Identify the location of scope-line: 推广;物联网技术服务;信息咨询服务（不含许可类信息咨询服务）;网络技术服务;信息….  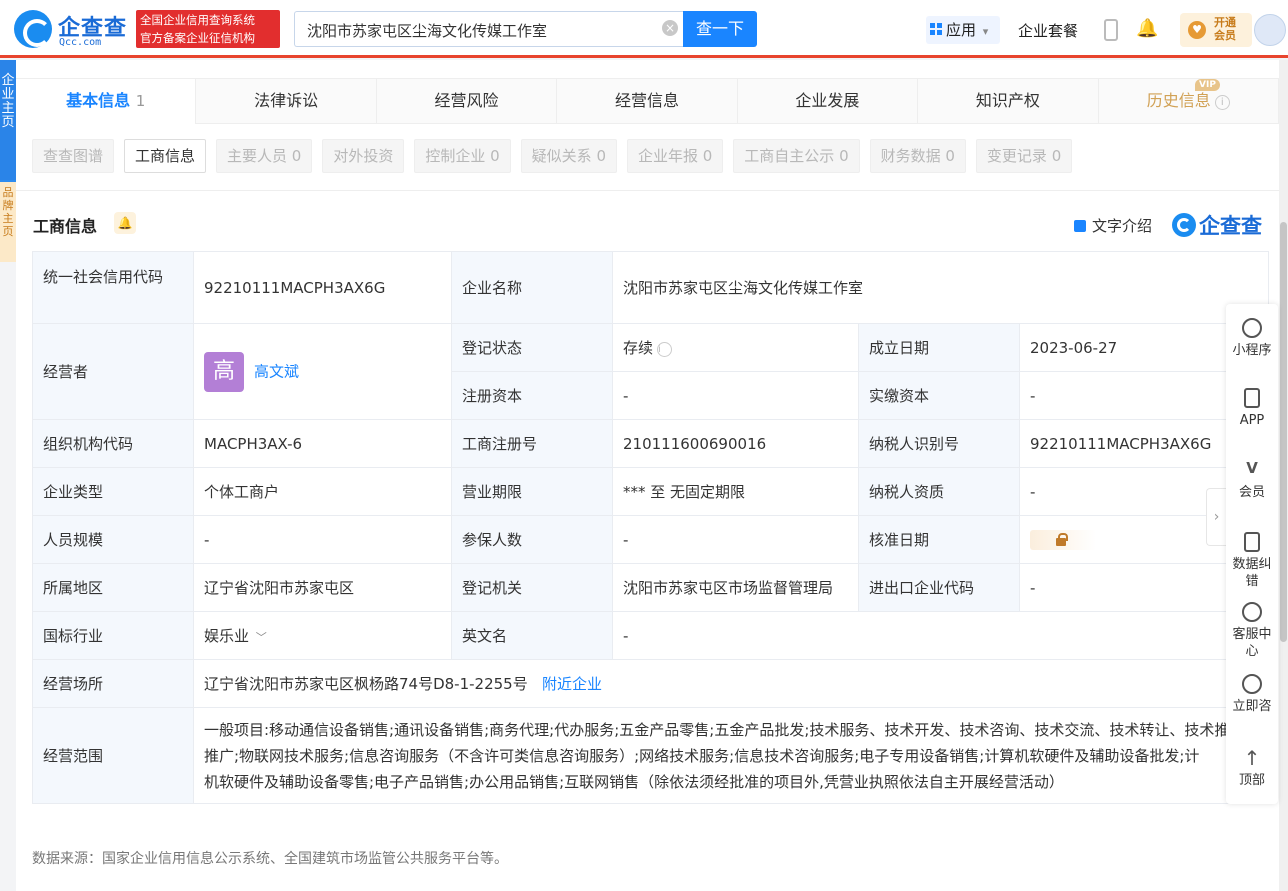
(702, 755).